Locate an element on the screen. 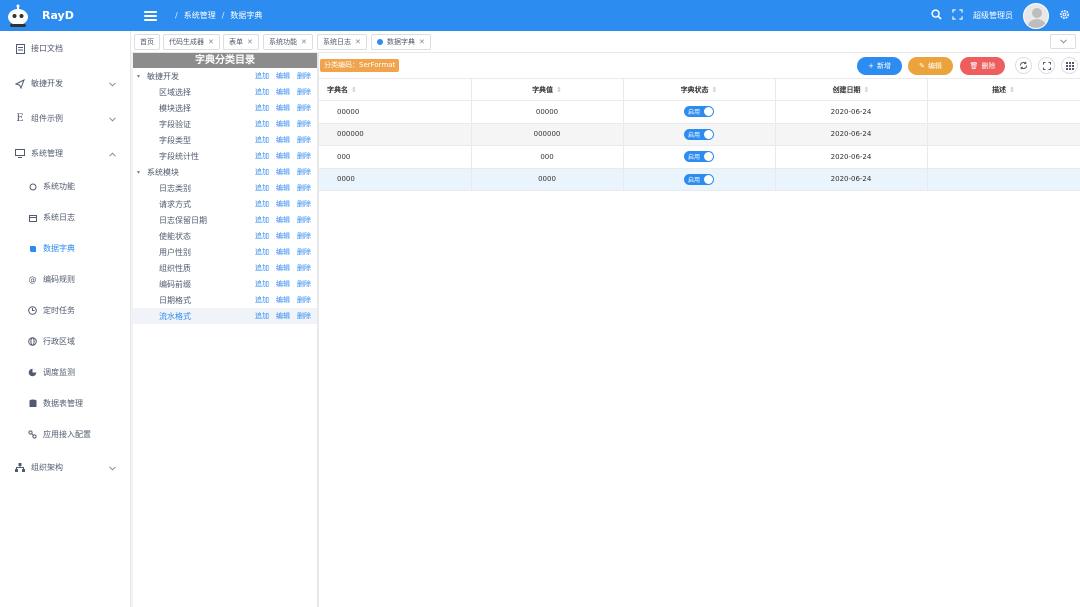 This screenshot has width=1080, height=607. tree-node: 组织性质 追加 编辑 删除 is located at coordinates (225, 268).